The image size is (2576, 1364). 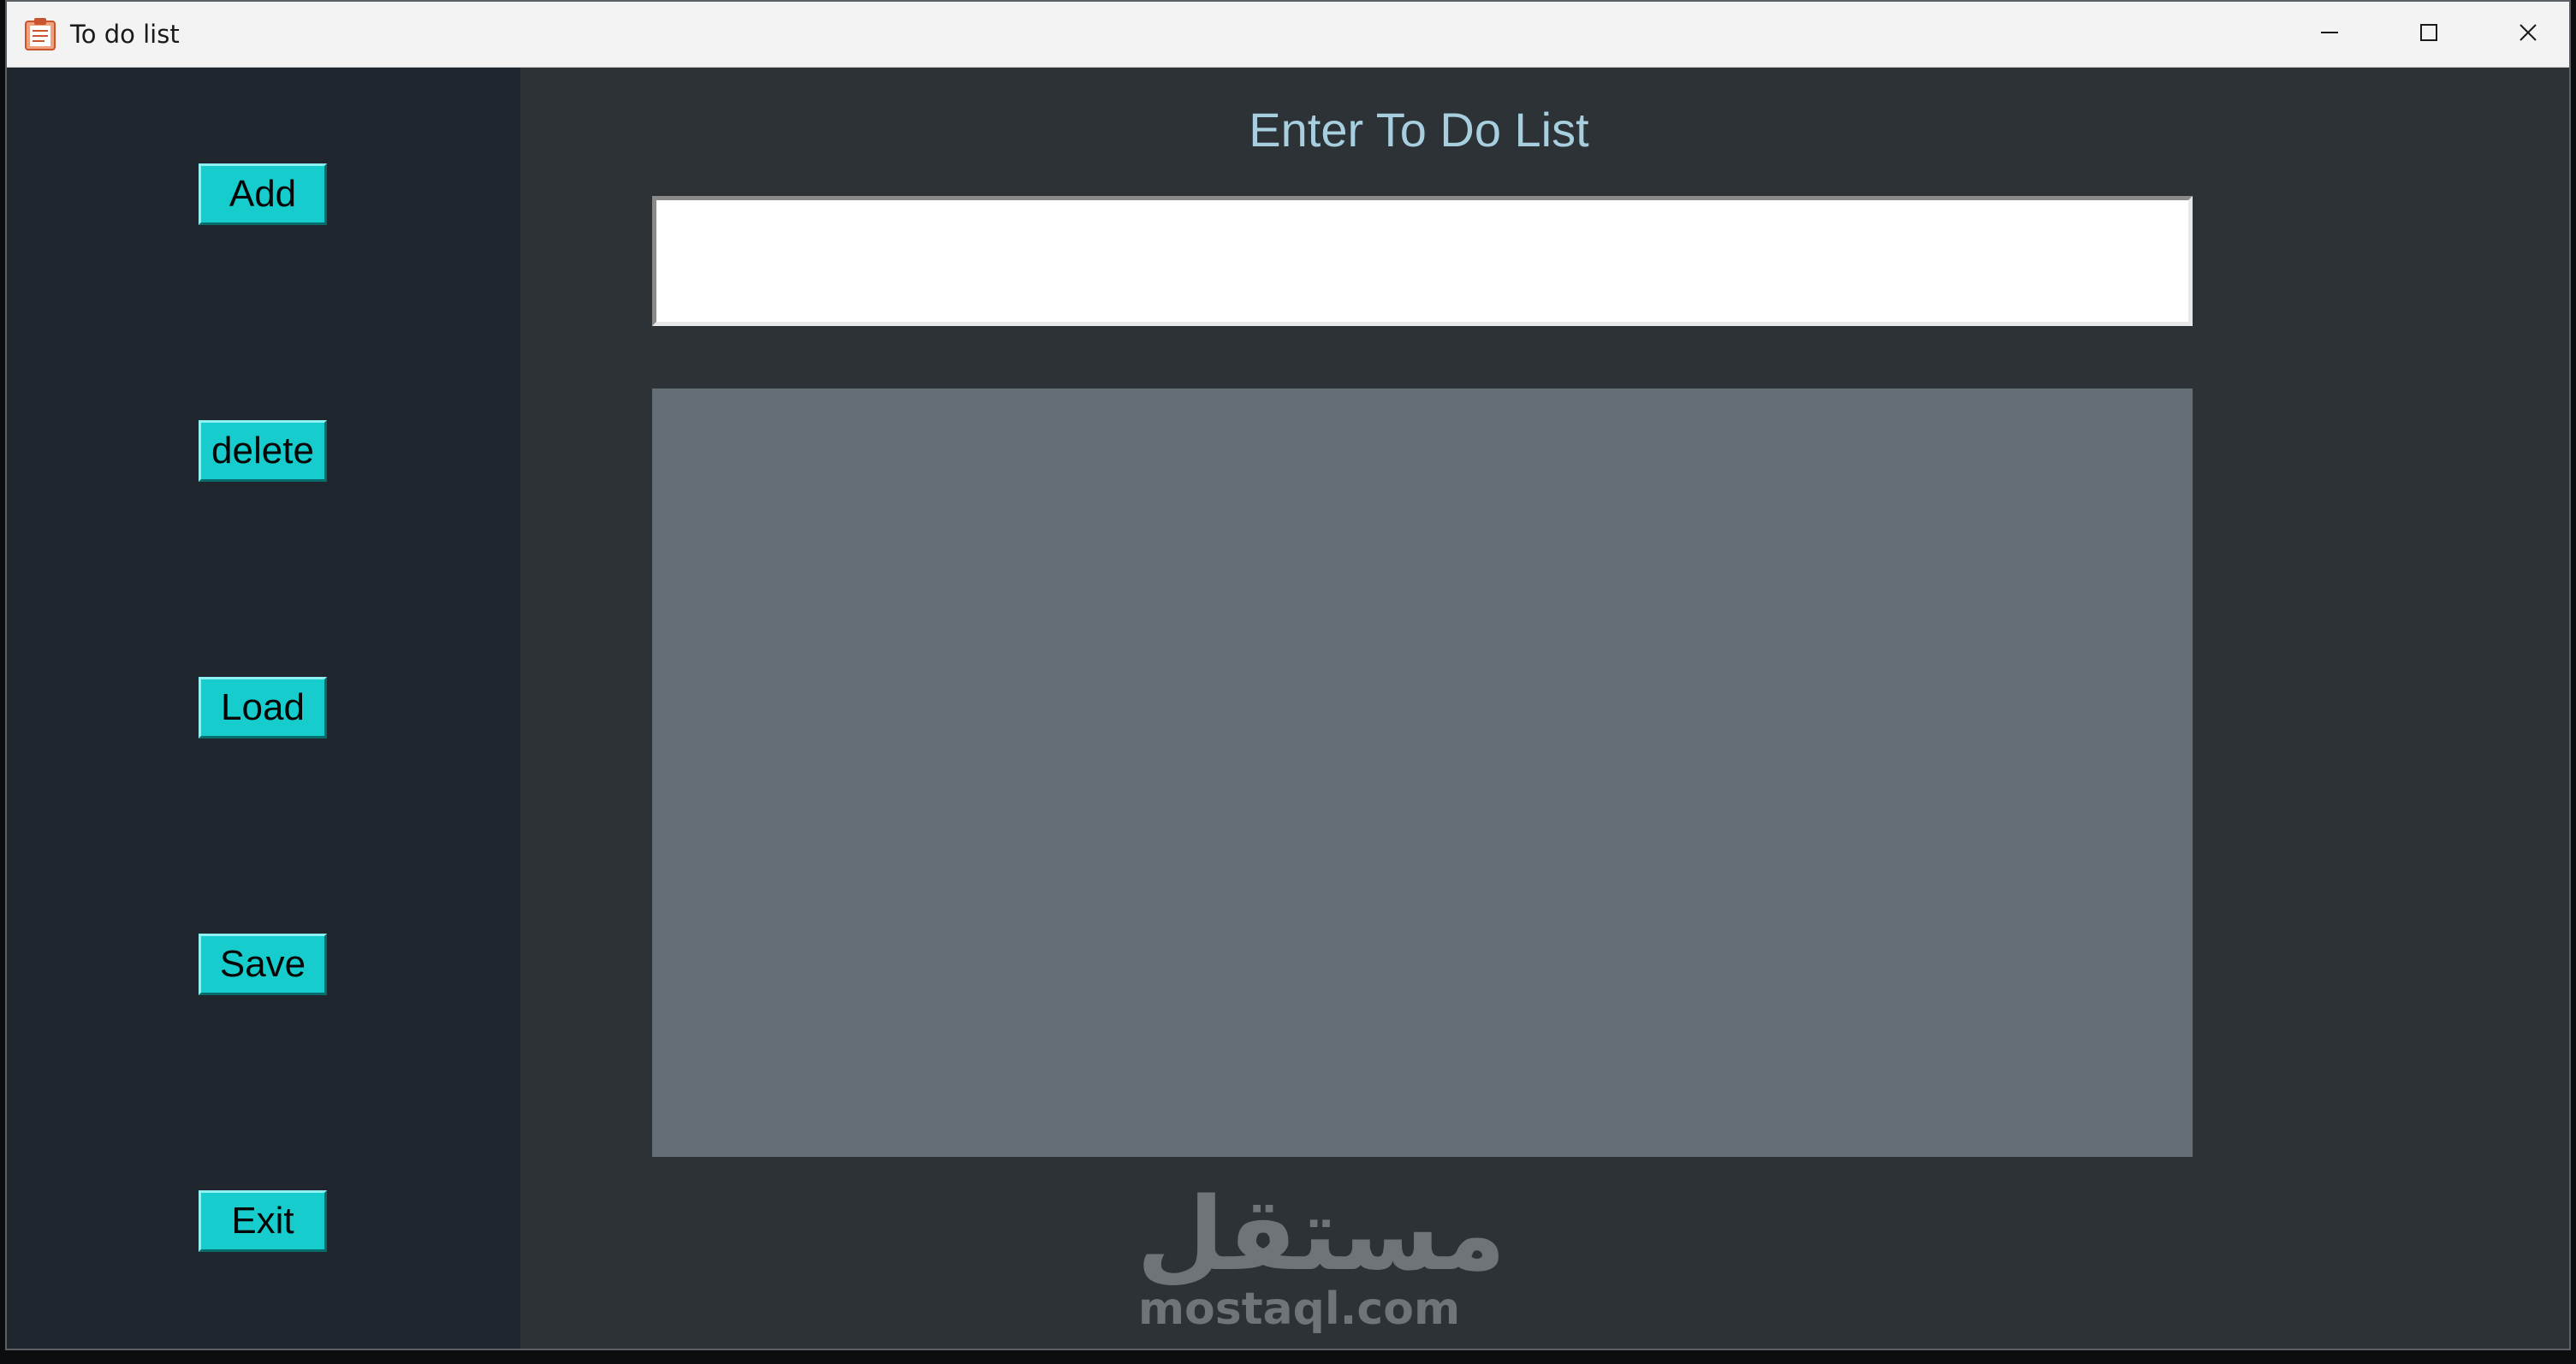 I want to click on close-button, so click(x=2523, y=34).